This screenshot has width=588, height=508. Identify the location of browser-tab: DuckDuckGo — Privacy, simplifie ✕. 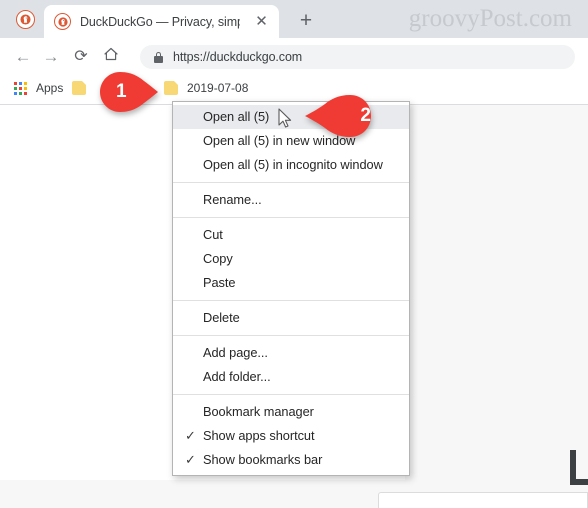
(161, 21).